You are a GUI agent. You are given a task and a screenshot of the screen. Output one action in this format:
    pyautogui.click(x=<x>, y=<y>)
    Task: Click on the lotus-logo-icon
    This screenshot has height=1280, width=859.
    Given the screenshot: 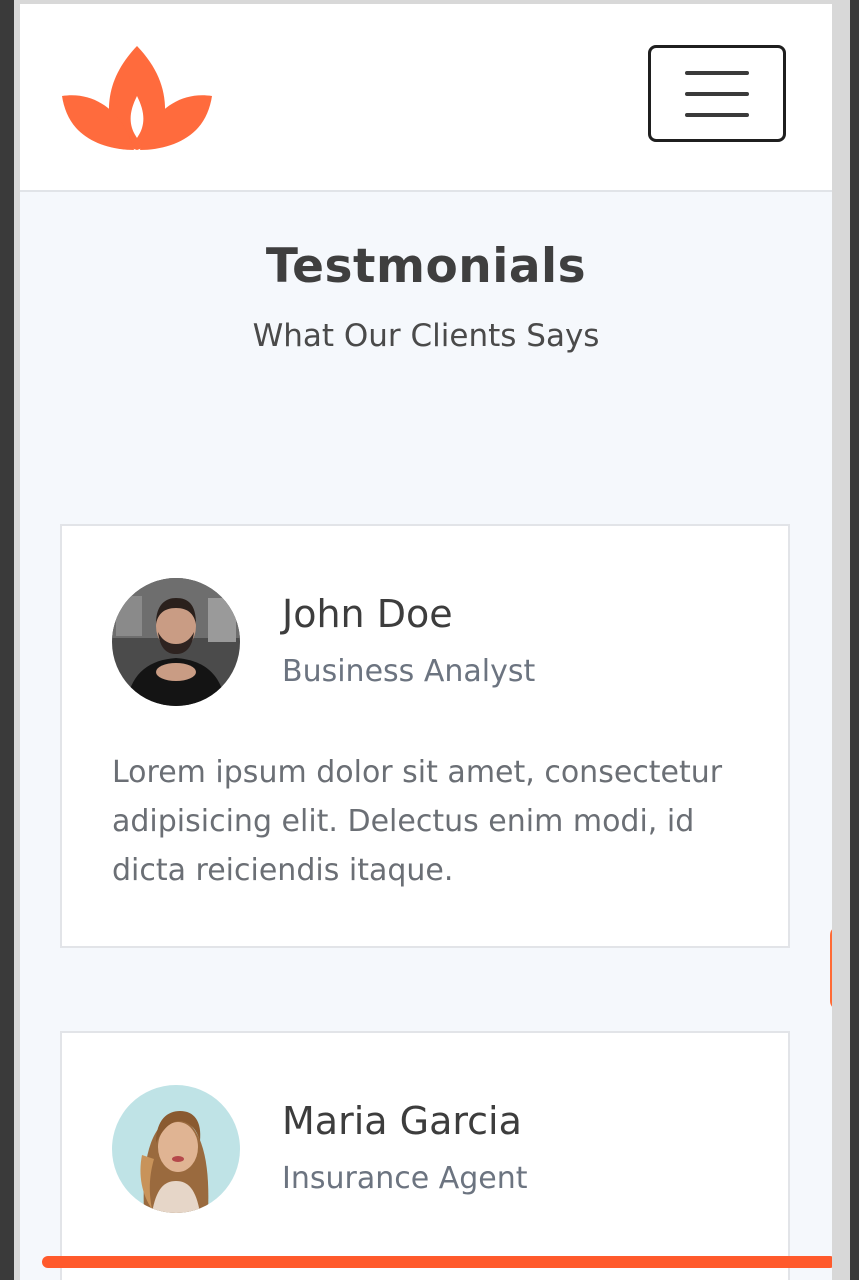 What is the action you would take?
    pyautogui.click(x=137, y=97)
    